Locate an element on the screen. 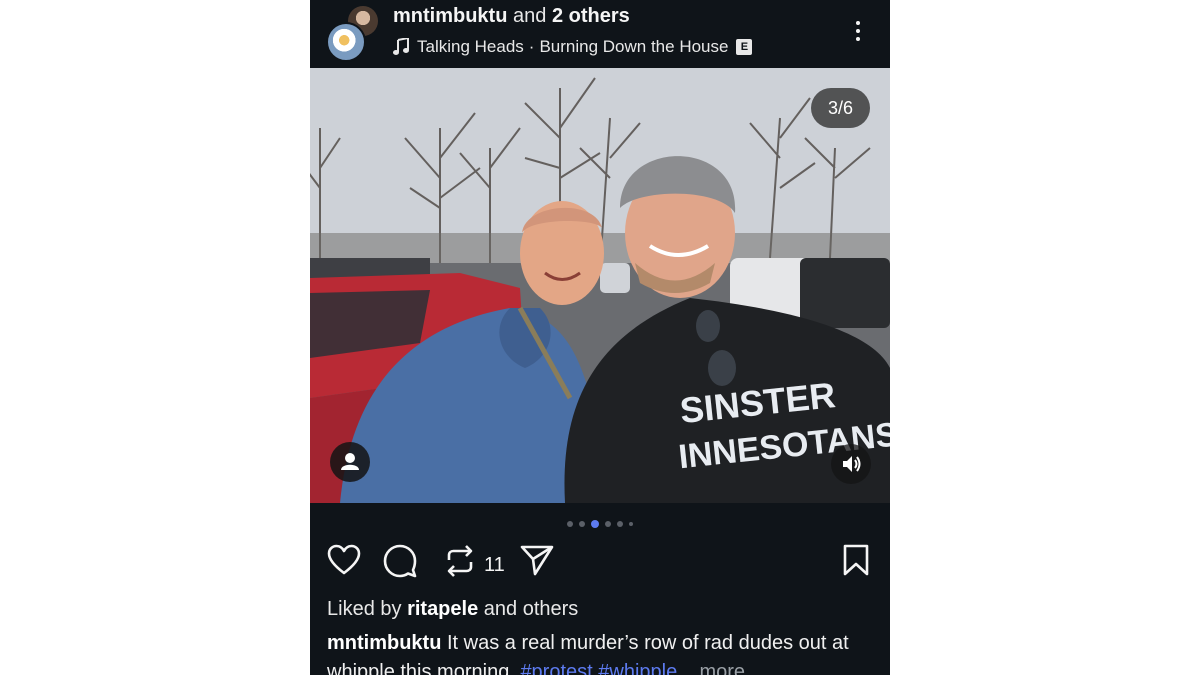  explicit-icon: E is located at coordinates (744, 47).